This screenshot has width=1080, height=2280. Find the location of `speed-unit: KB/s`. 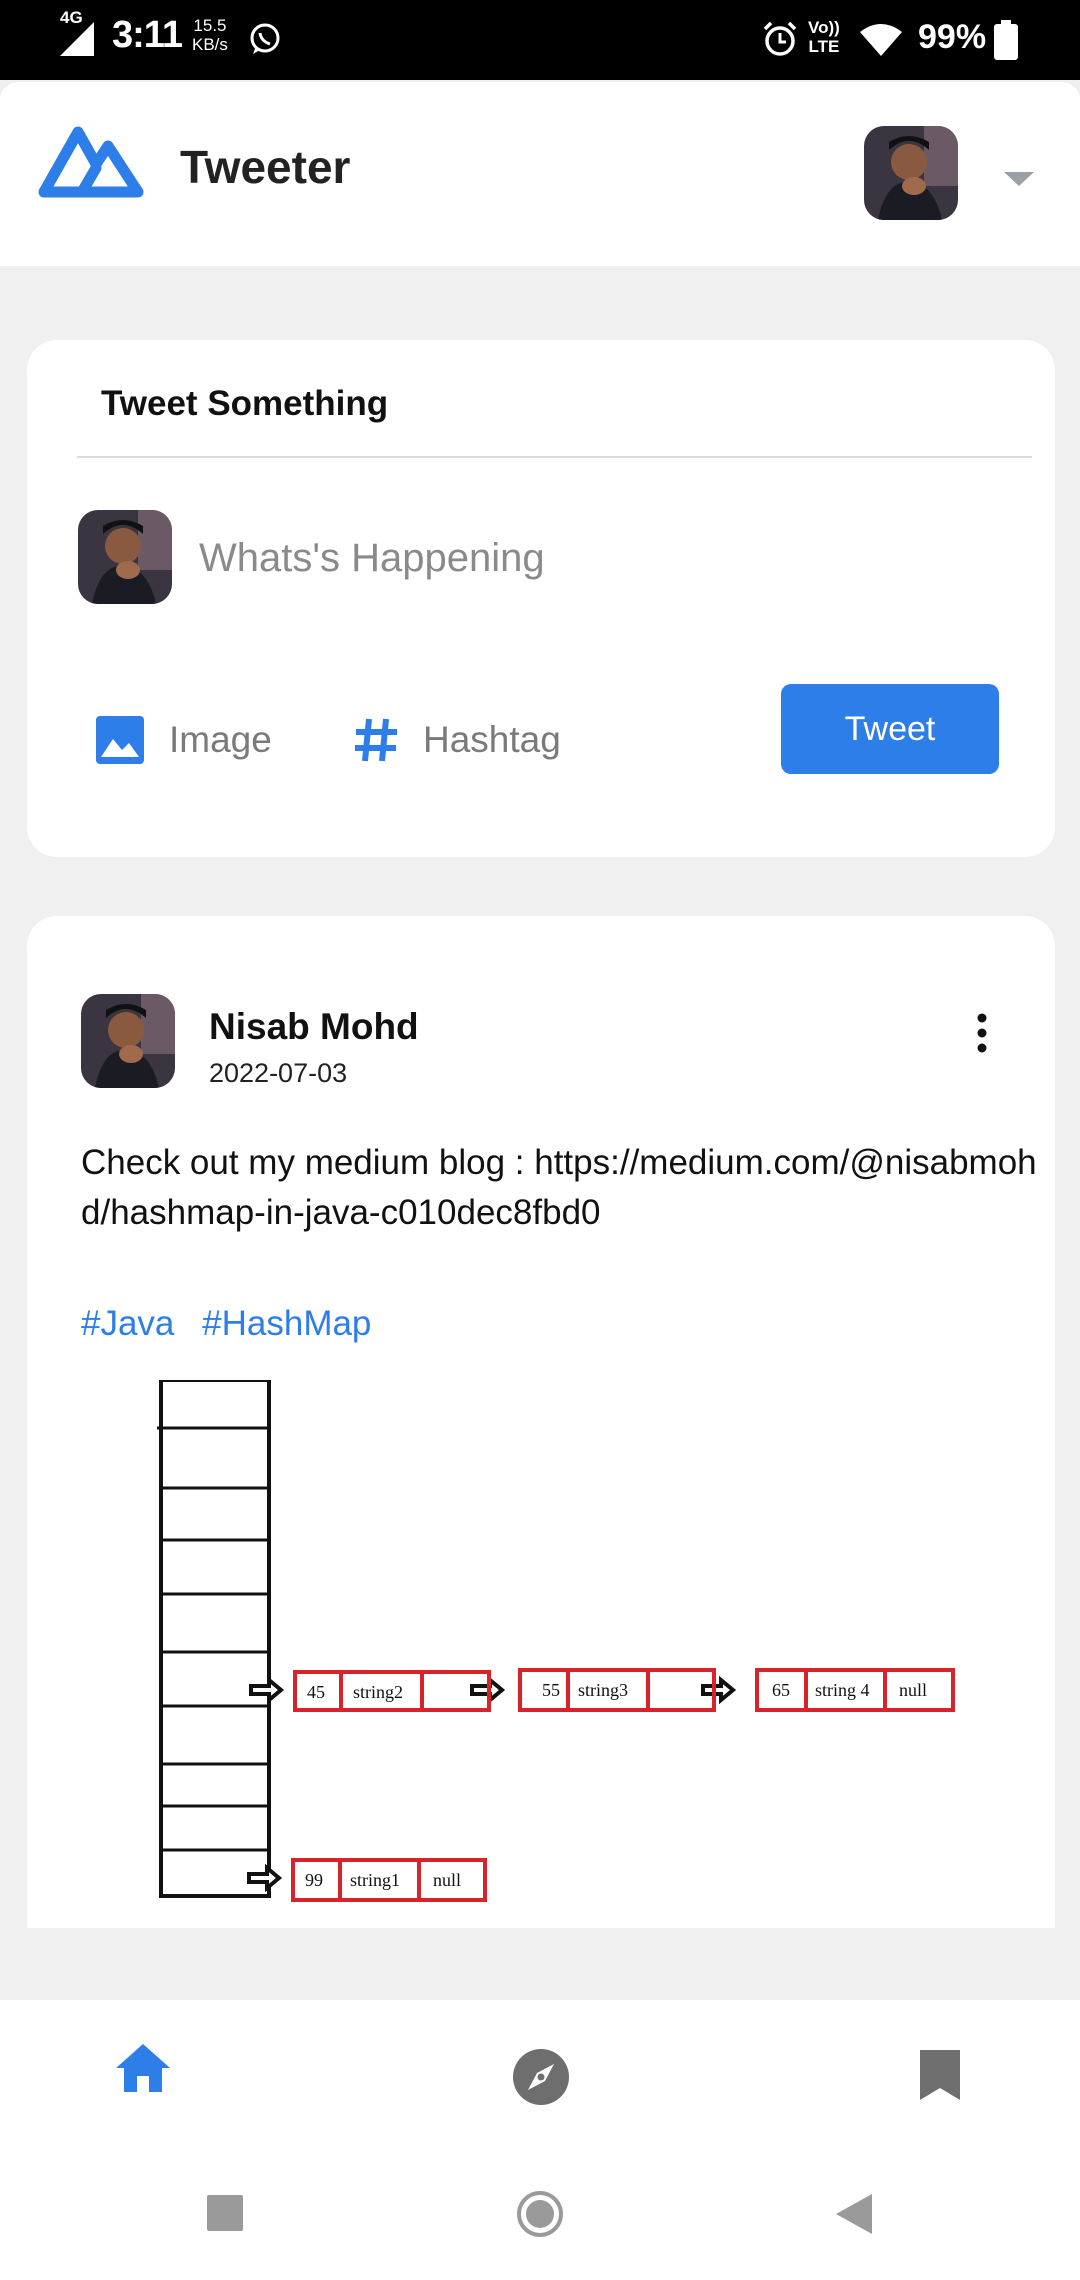

speed-unit: KB/s is located at coordinates (210, 44).